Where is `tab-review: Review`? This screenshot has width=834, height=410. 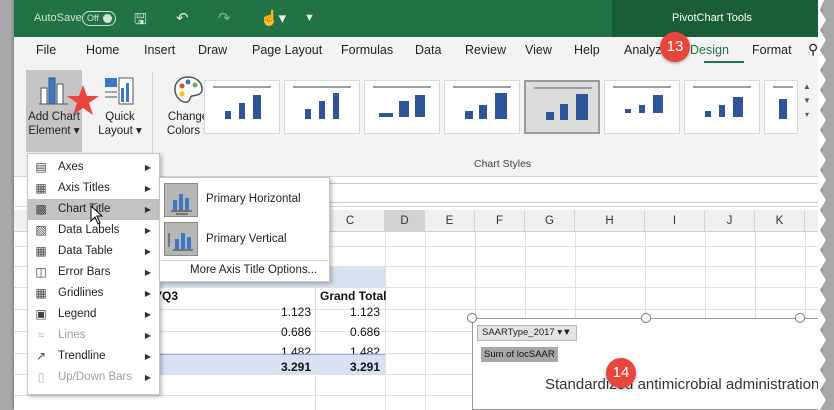 tab-review: Review is located at coordinates (485, 50).